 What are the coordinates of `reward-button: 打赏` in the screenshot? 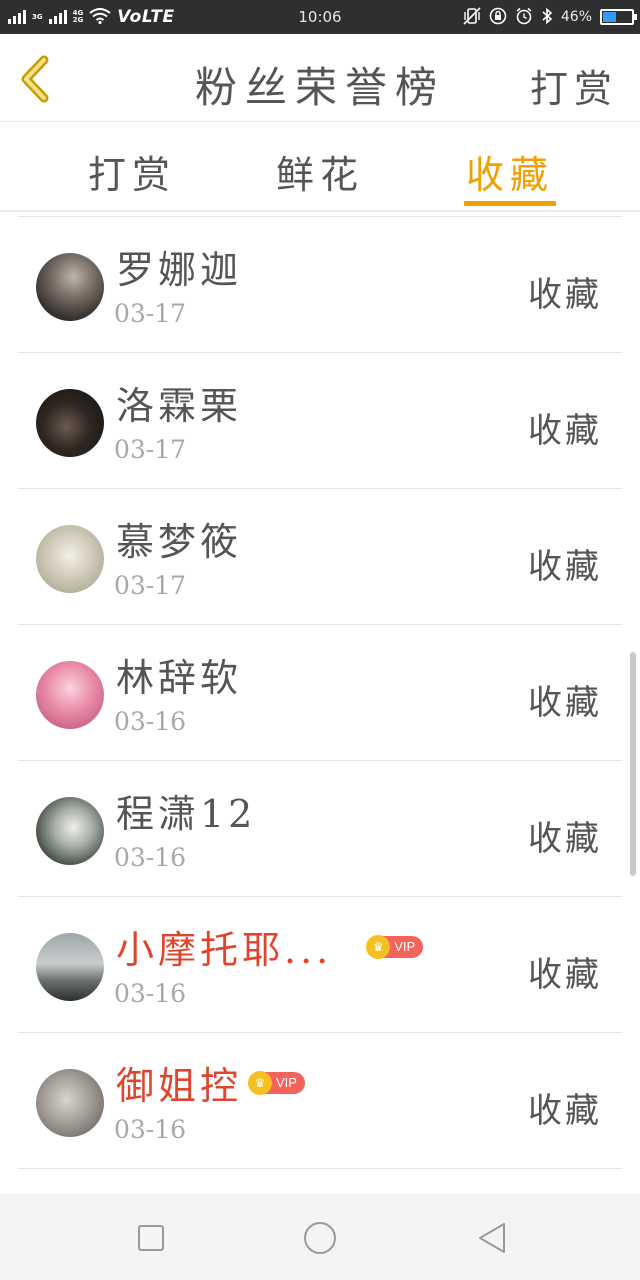 It's located at (574, 85).